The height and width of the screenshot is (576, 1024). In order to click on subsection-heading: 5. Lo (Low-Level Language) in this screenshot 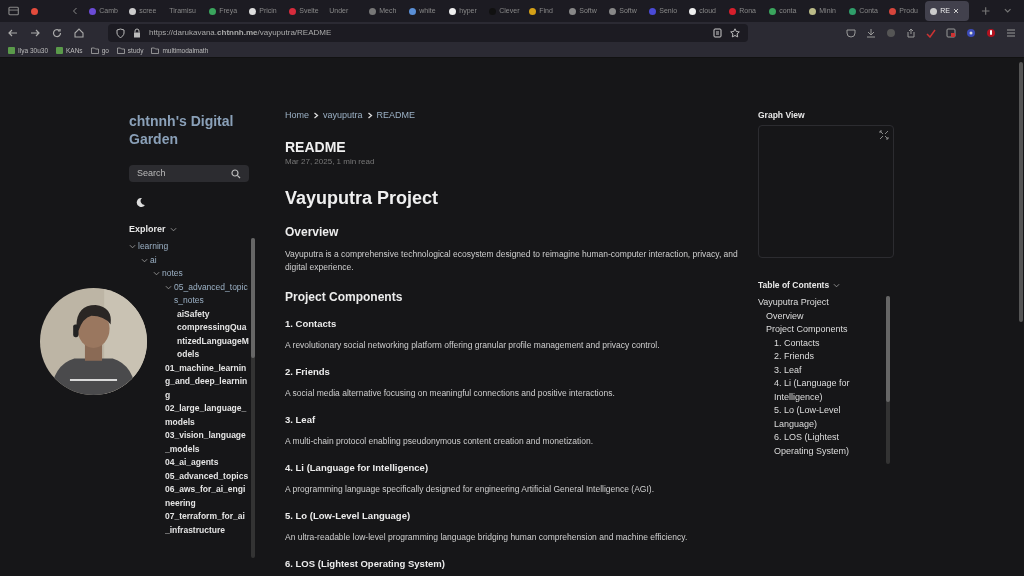, I will do `click(348, 516)`.